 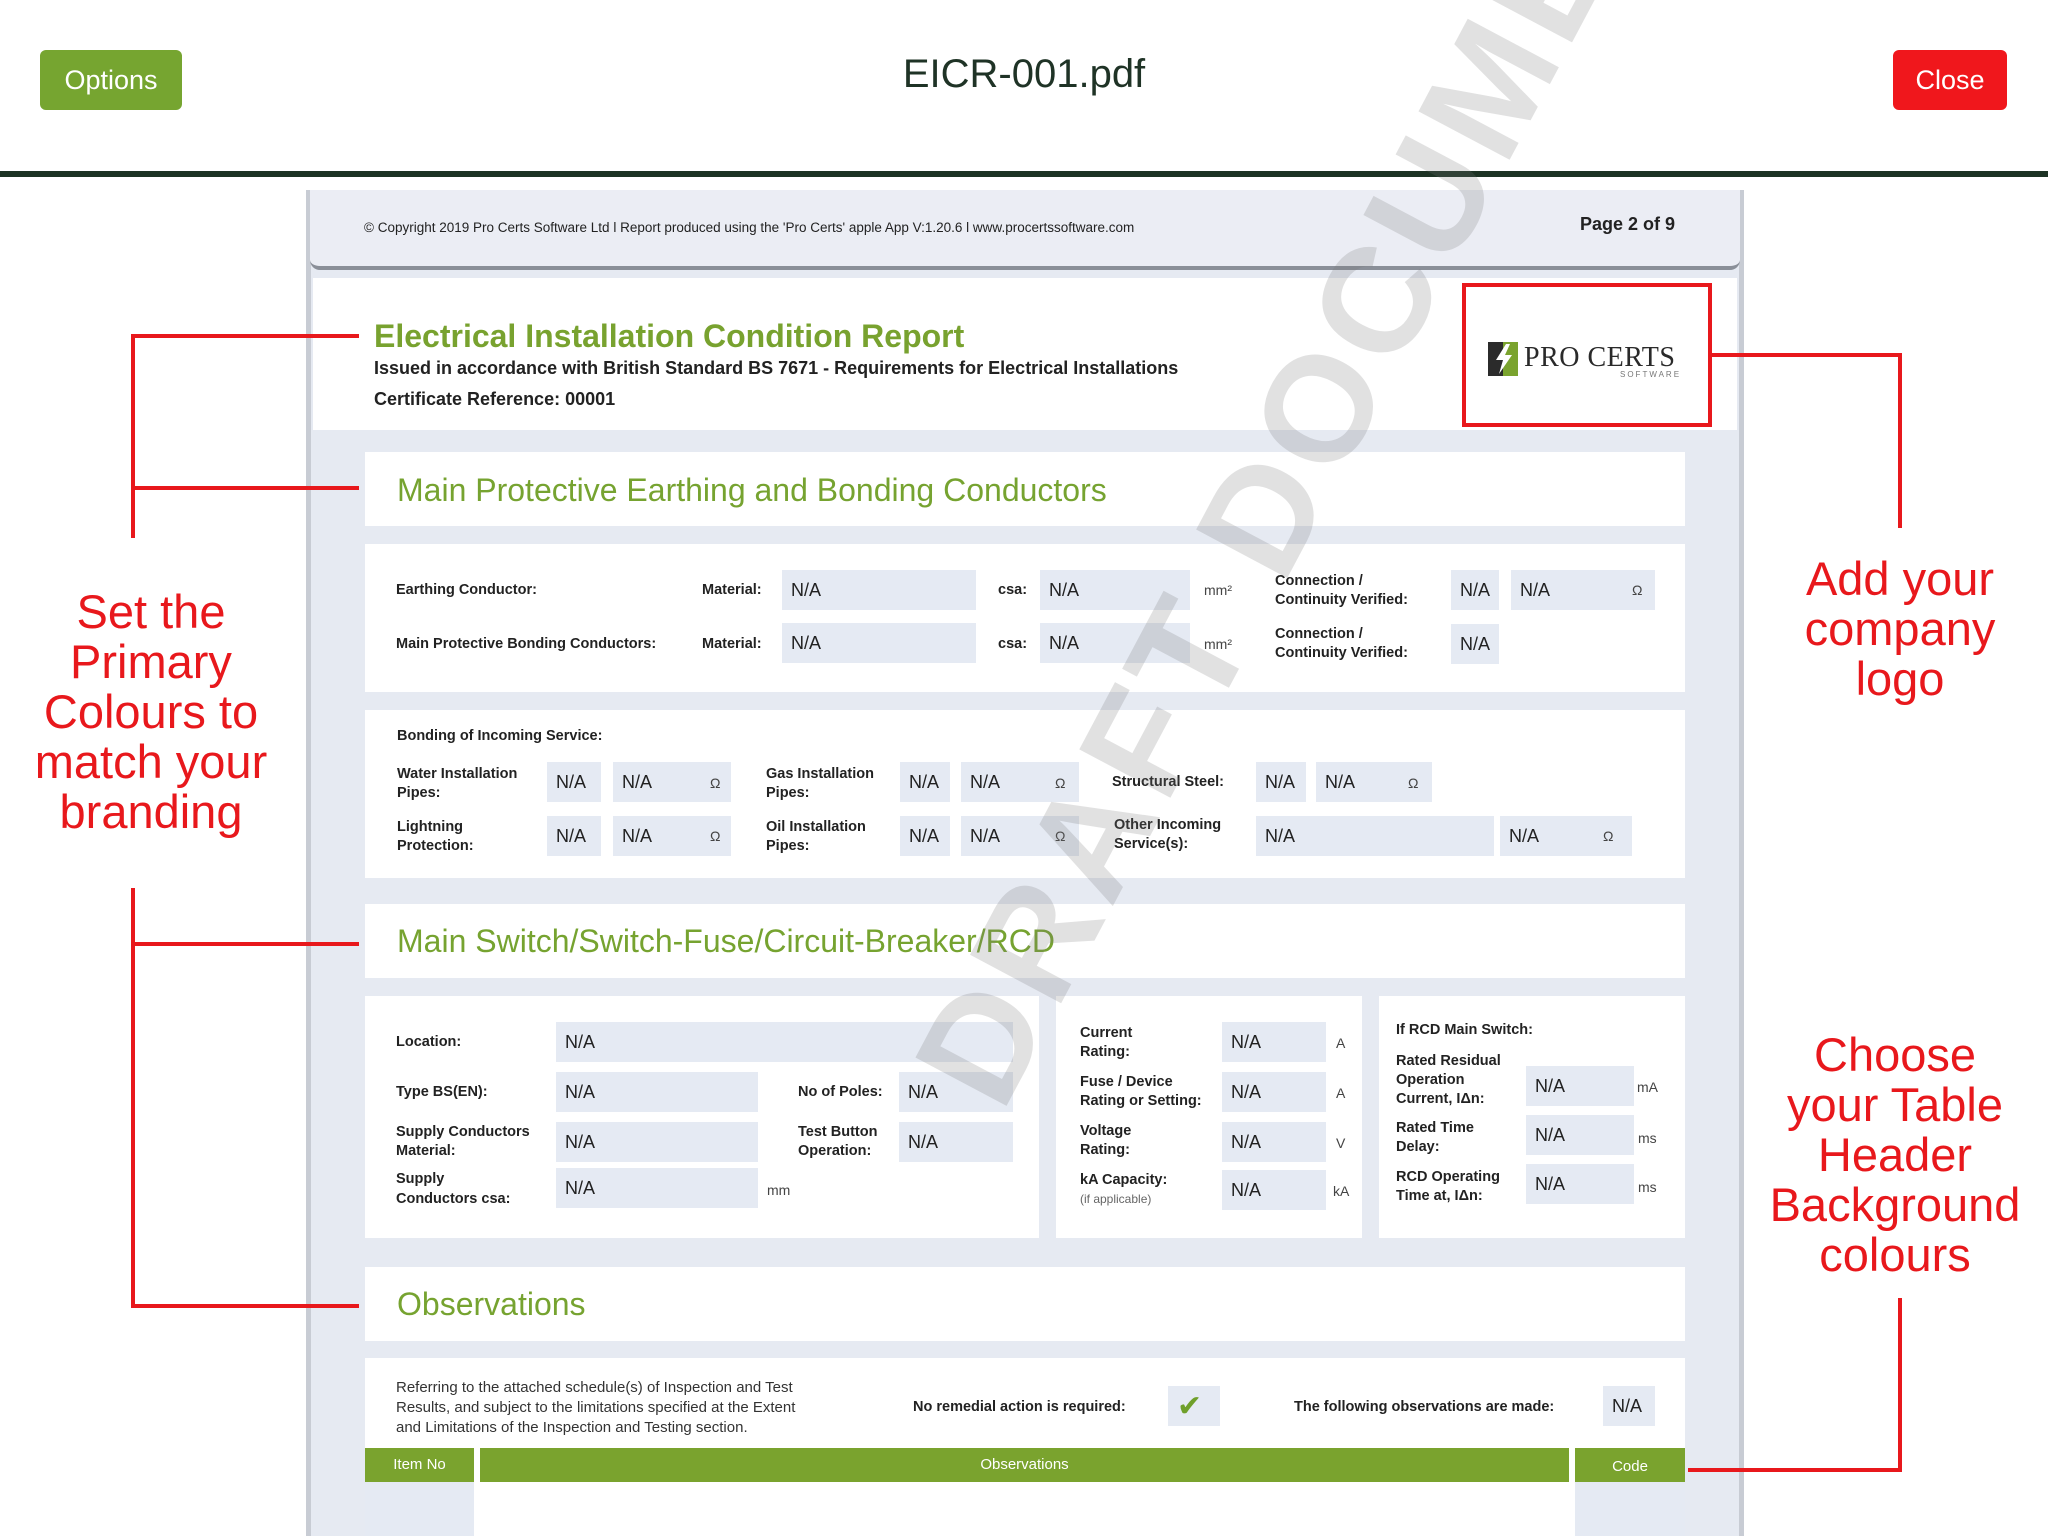 I want to click on fuse-label-1: Fuse / Device, so click(x=1126, y=1082).